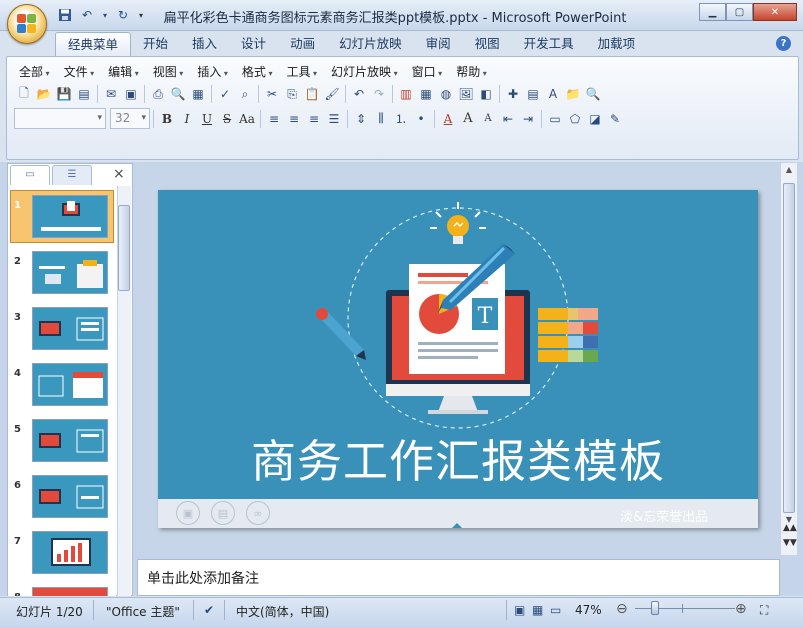 The image size is (803, 628). What do you see at coordinates (553, 94) in the screenshot?
I see `text-box-icon: A` at bounding box center [553, 94].